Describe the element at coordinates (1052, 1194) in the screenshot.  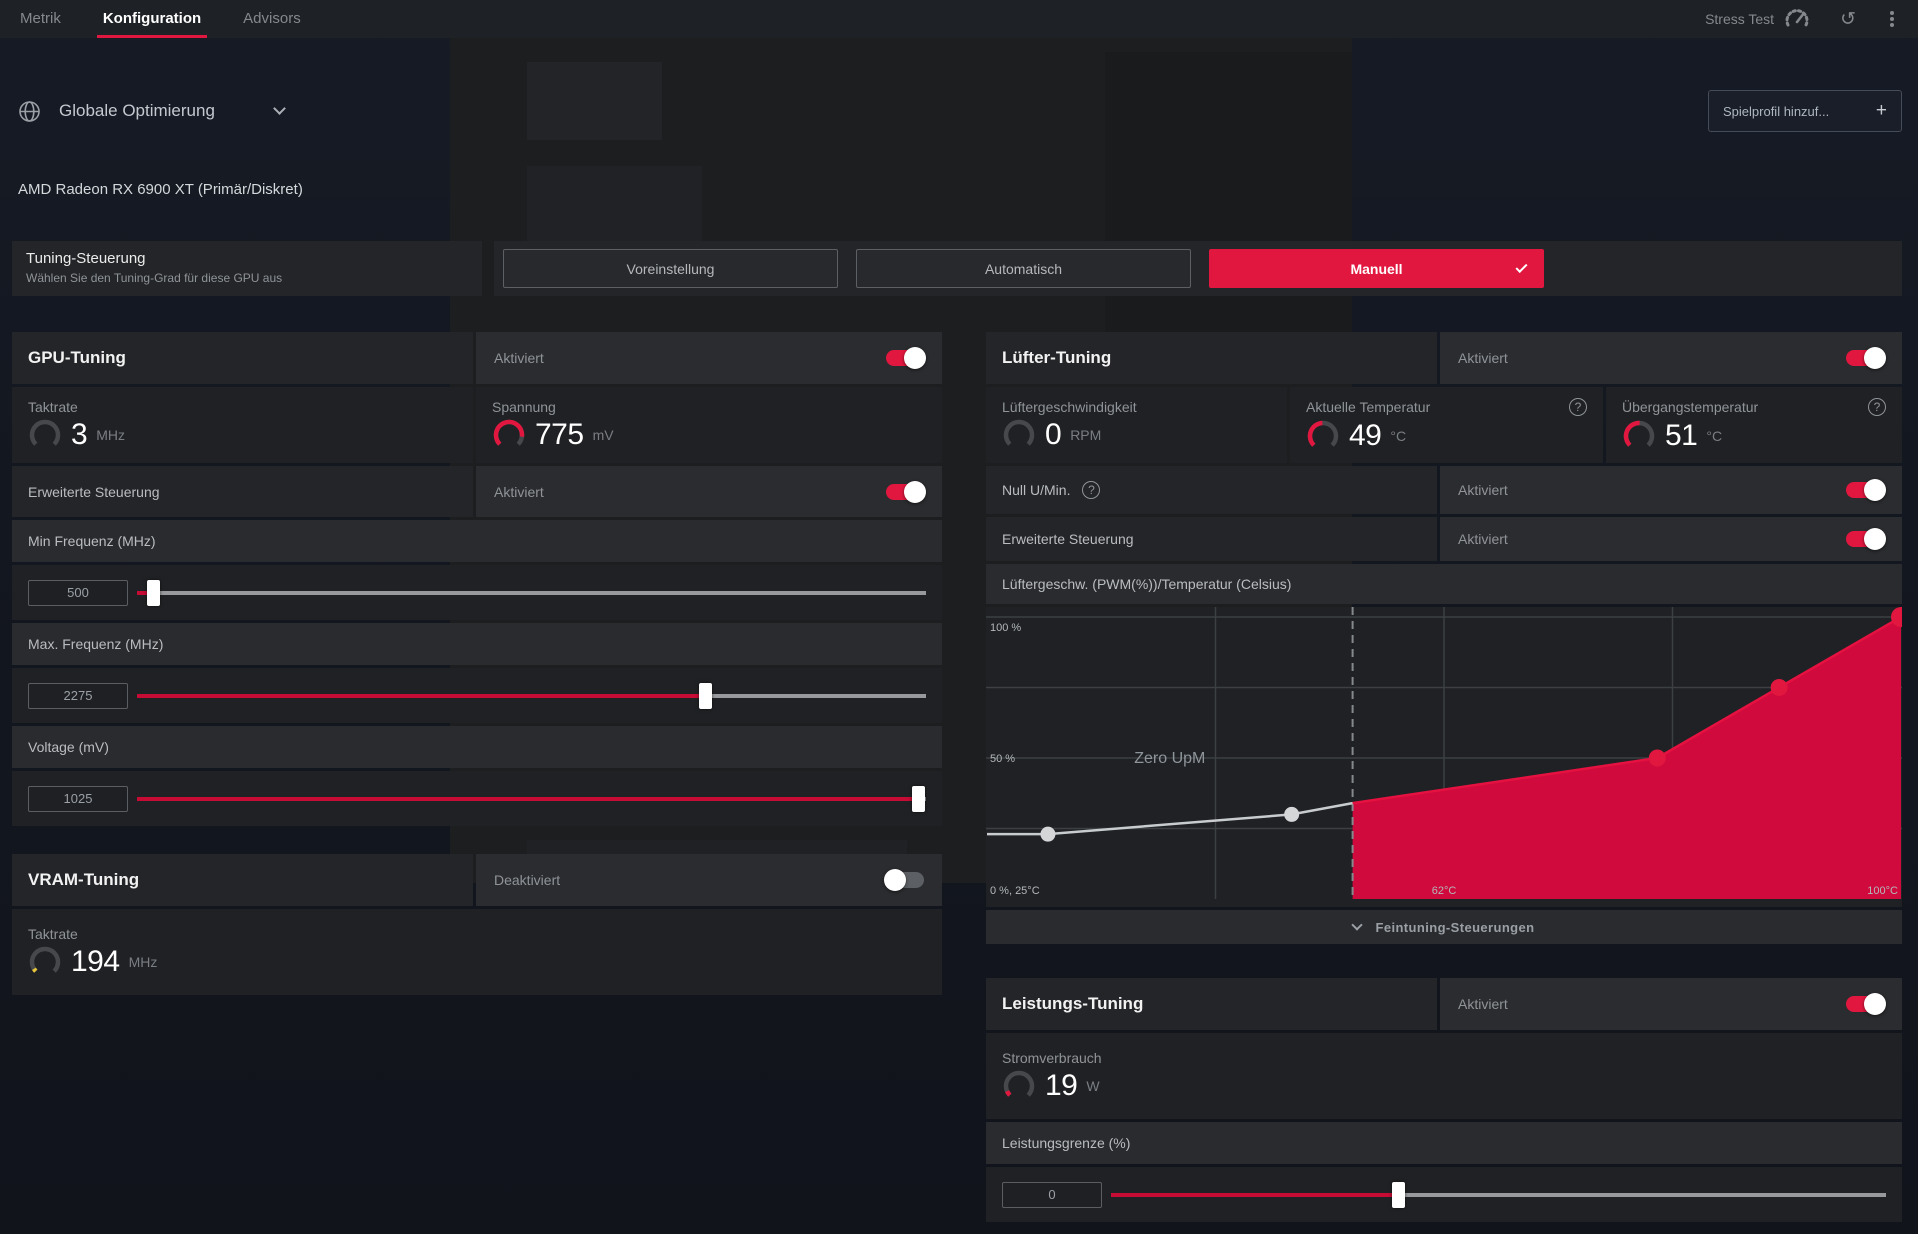
I see `power-limit-input` at that location.